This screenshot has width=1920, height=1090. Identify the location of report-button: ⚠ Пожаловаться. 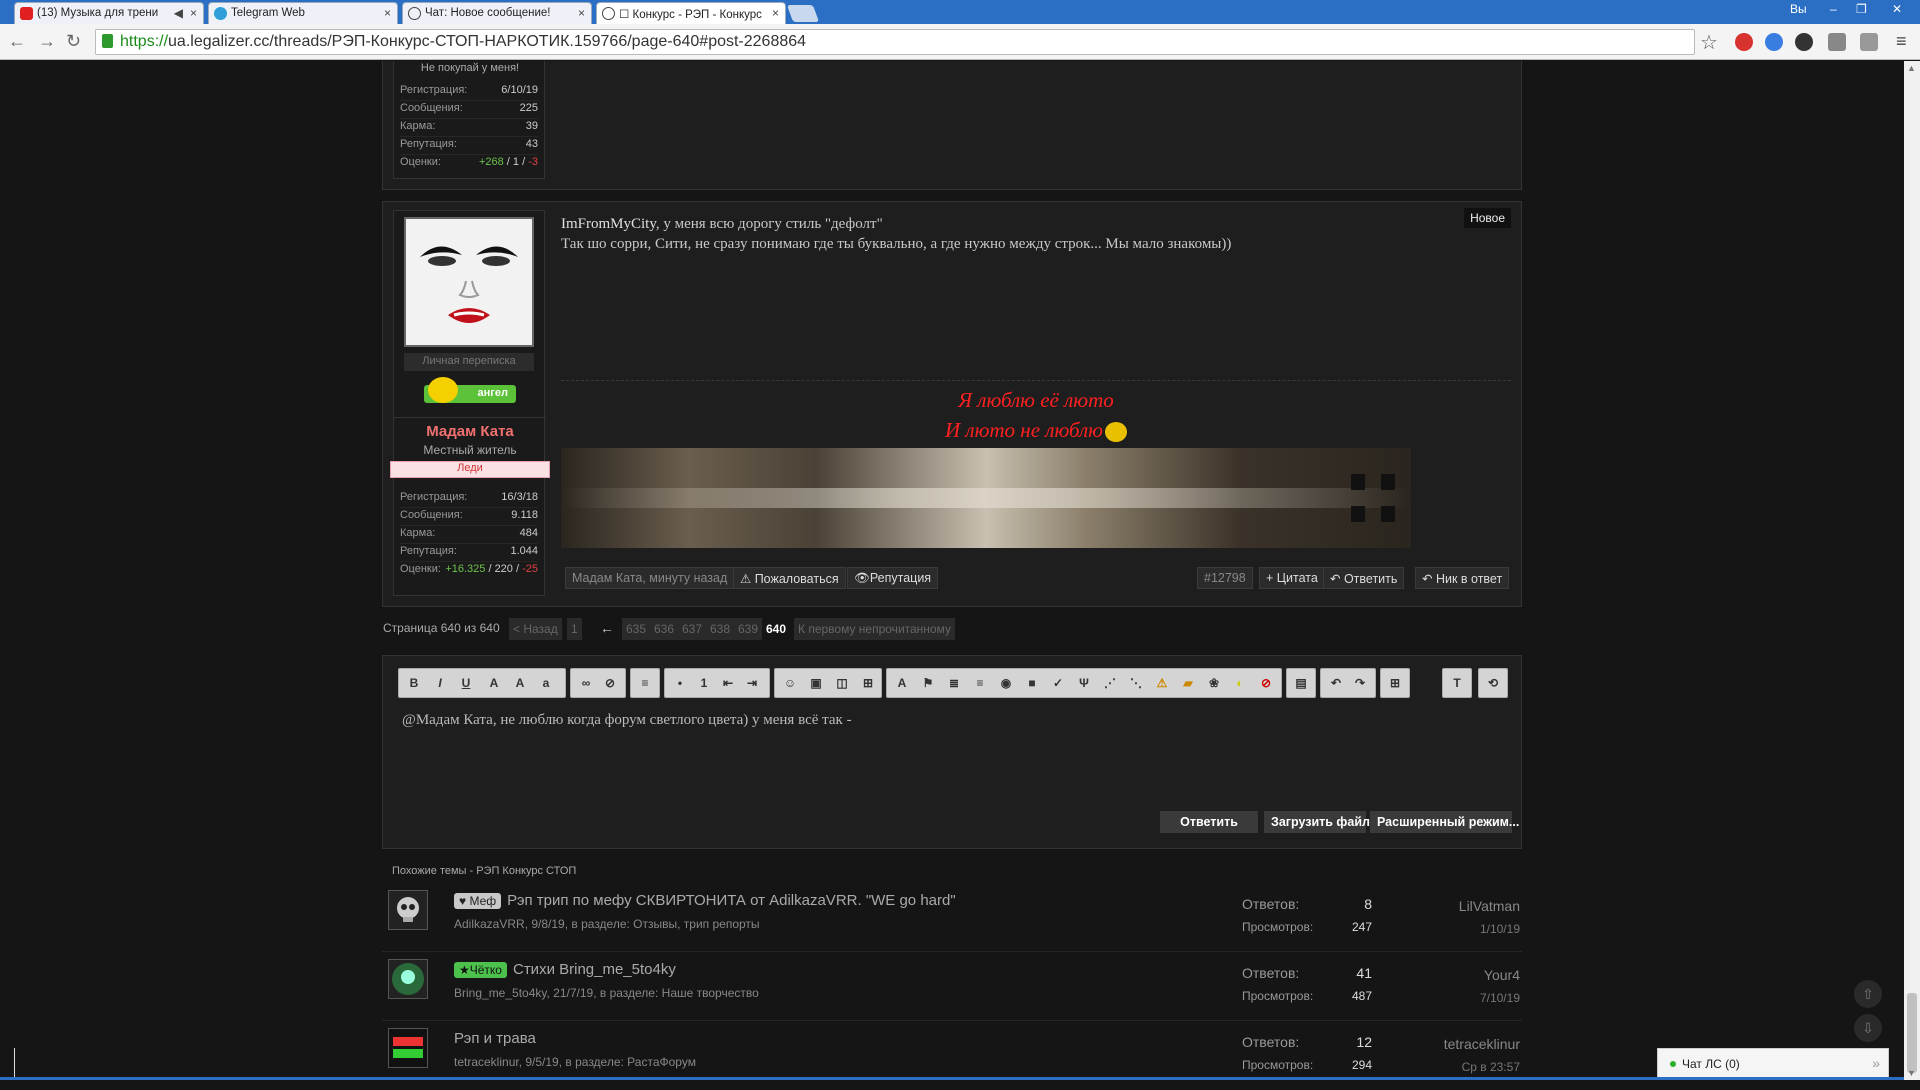
(789, 578).